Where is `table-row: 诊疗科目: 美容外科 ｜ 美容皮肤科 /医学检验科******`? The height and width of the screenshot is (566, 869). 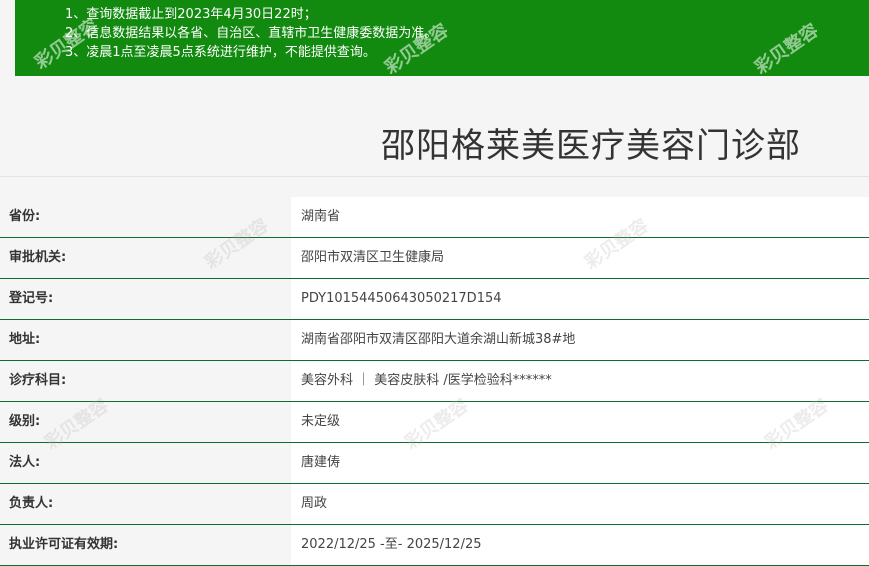
table-row: 诊疗科目: 美容外科 ｜ 美容皮肤科 /医学检验科****** is located at coordinates (434, 381).